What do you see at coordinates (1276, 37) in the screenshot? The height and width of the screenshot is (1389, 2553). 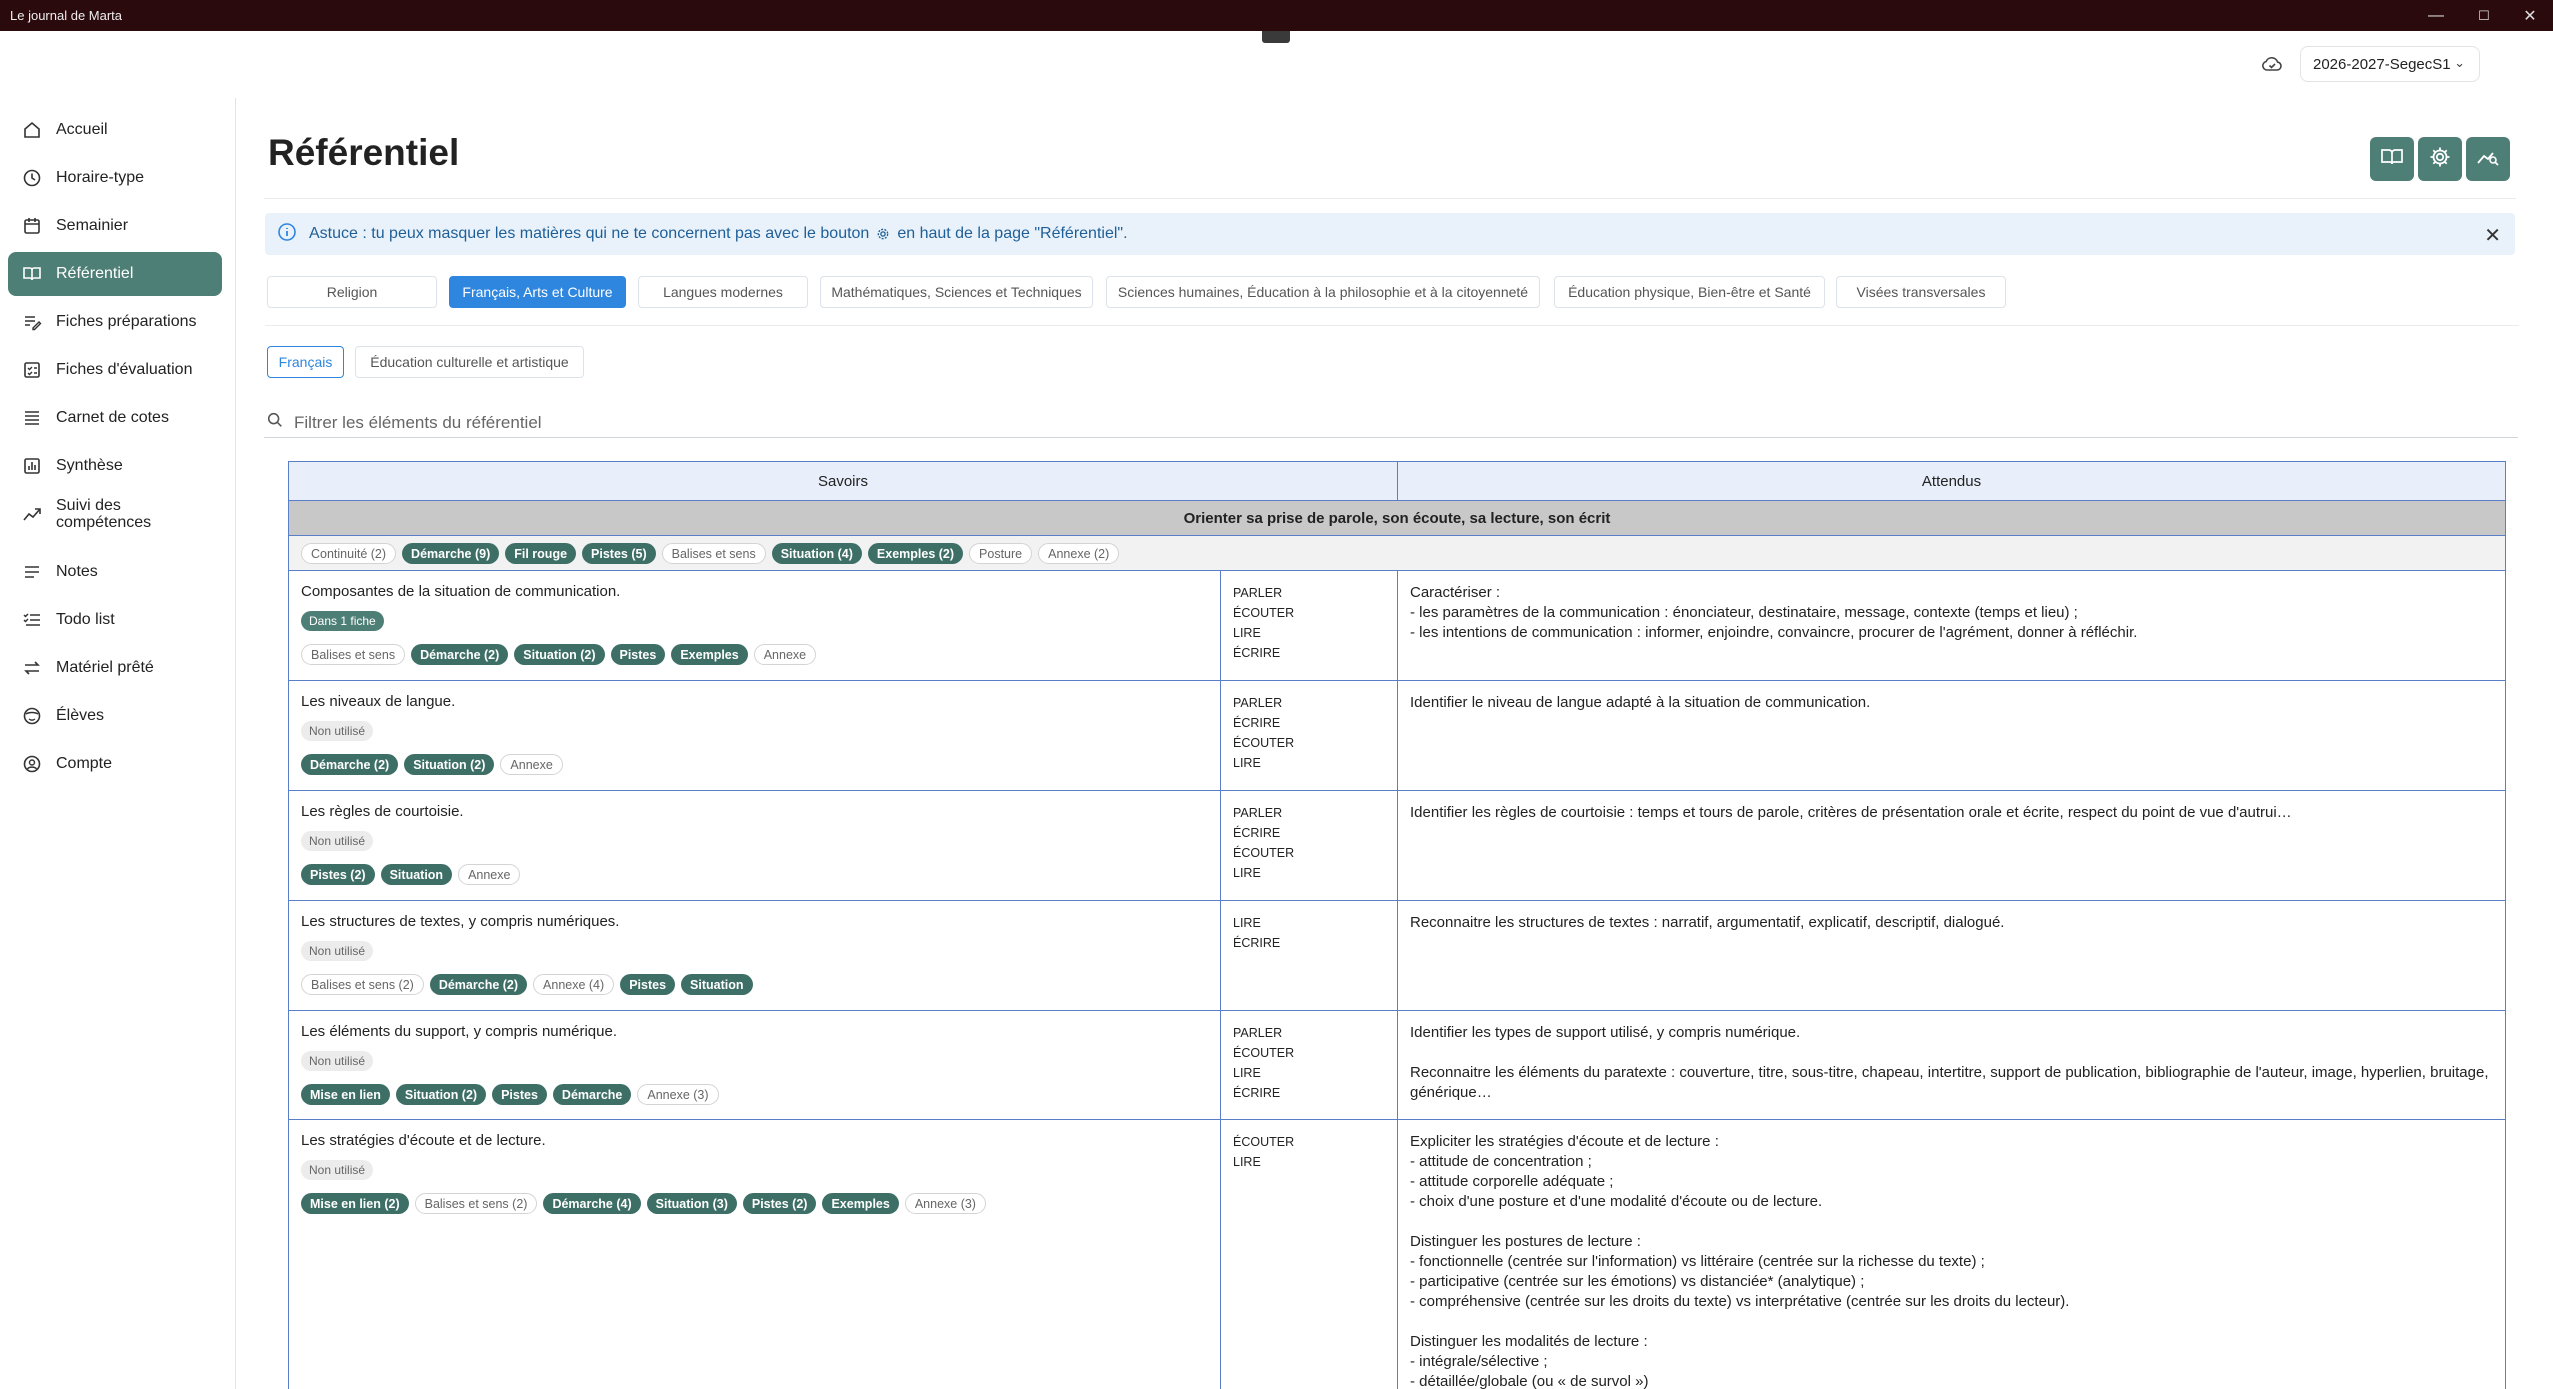 I see `drag-handle` at bounding box center [1276, 37].